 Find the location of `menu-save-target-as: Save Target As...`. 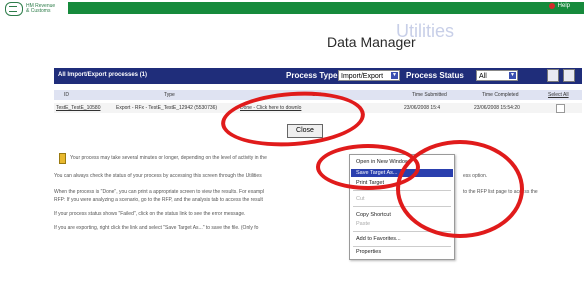

menu-save-target-as: Save Target As... is located at coordinates (402, 173).